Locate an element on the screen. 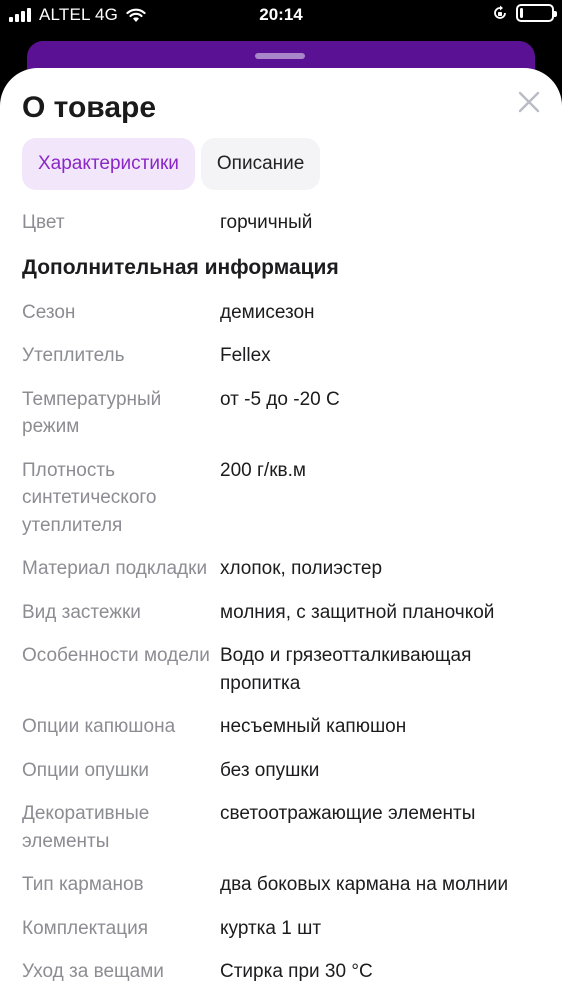 The height and width of the screenshot is (999, 562). spec-label: Температурный режим is located at coordinates (92, 413).